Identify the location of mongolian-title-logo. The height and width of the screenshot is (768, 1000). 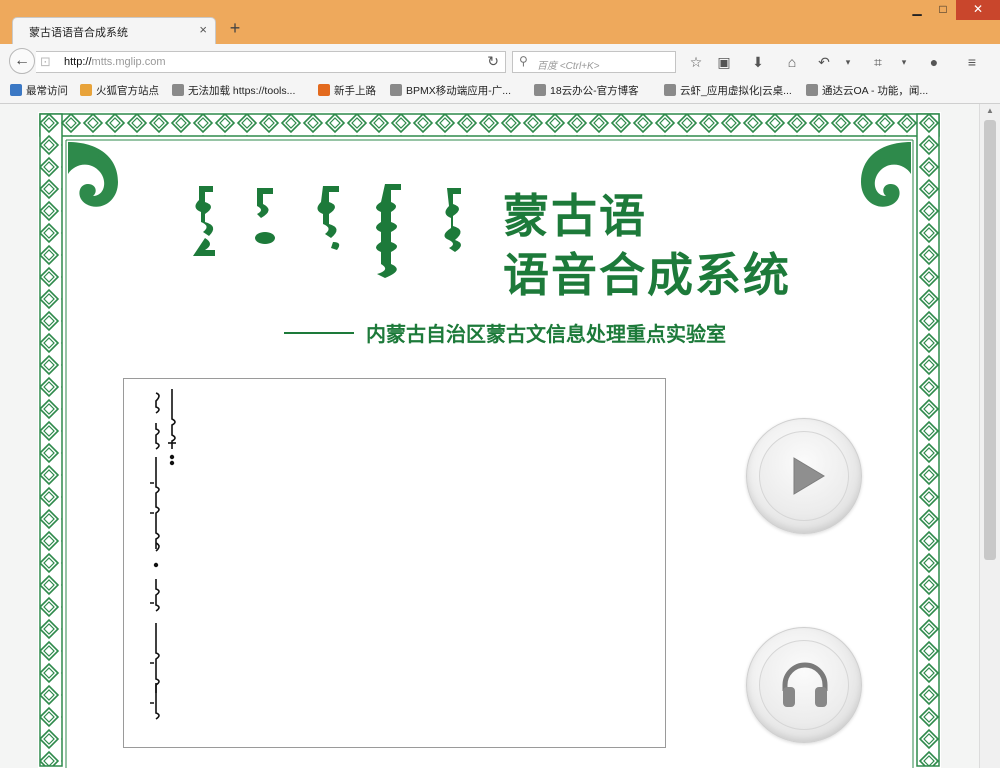
(327, 231).